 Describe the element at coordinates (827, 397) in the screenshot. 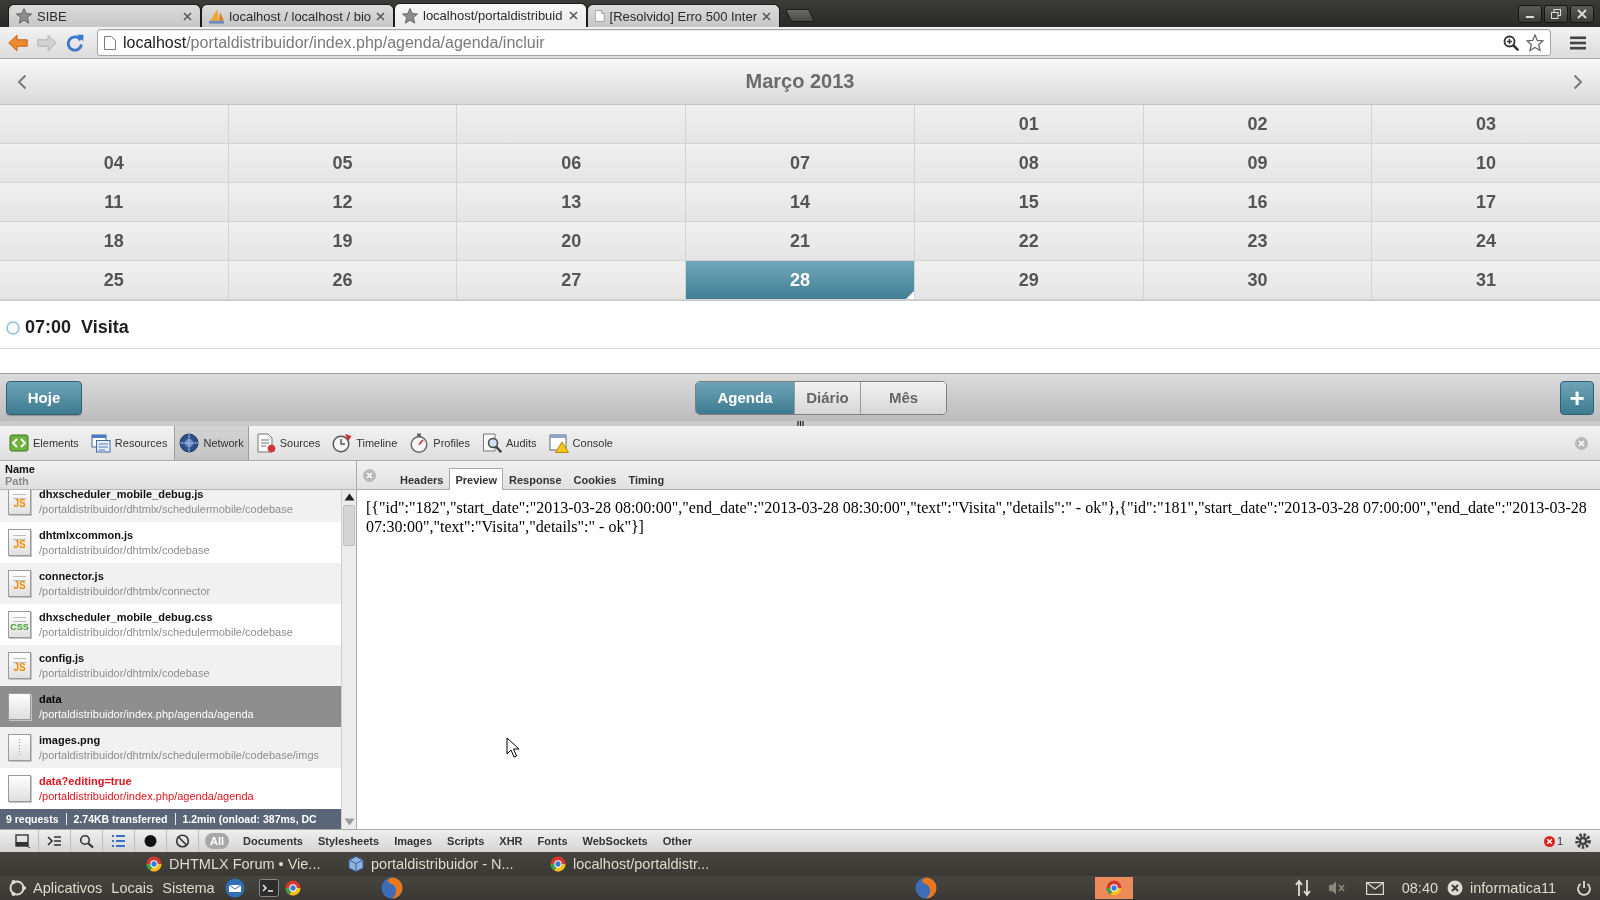

I see `view-tab: Diário` at that location.